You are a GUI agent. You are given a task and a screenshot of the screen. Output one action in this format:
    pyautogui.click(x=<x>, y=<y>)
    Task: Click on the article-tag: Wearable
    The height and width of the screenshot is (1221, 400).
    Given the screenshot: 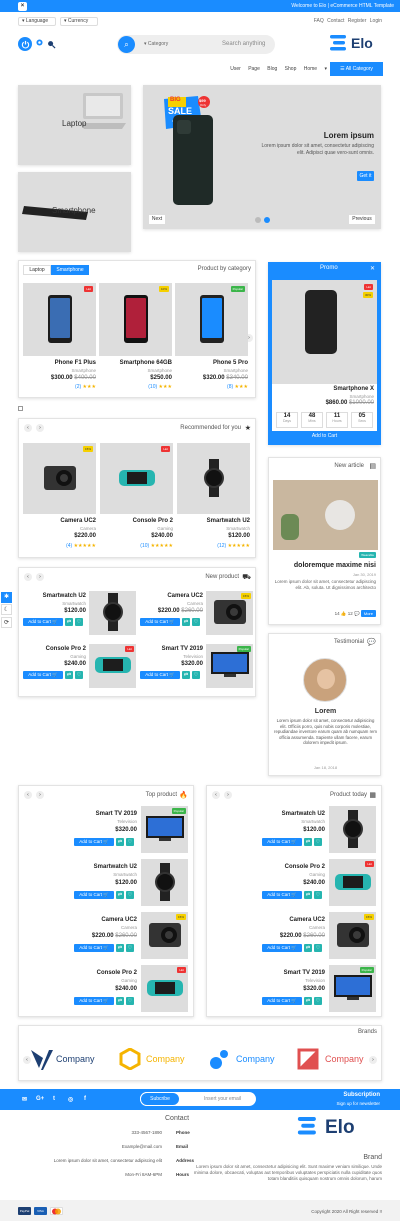 What is the action you would take?
    pyautogui.click(x=367, y=555)
    